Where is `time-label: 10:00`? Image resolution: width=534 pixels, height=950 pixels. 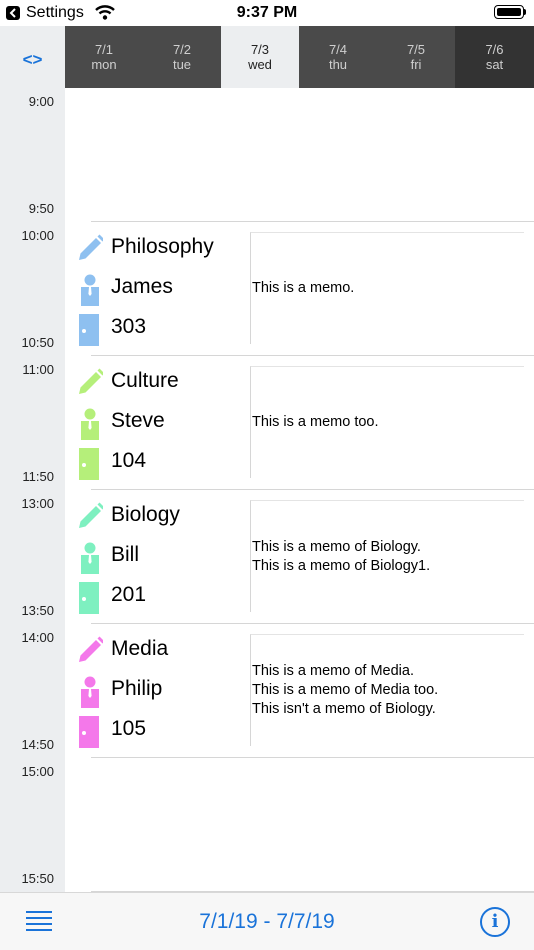
time-label: 10:00 is located at coordinates (37, 235).